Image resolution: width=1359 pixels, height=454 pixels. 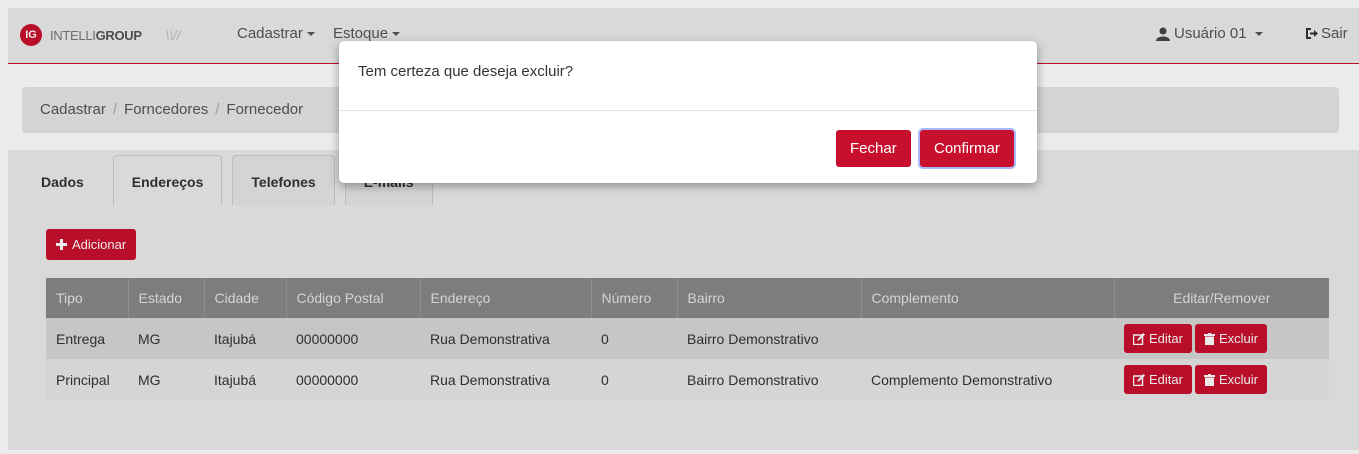 I want to click on modal-divider, so click(x=688, y=110).